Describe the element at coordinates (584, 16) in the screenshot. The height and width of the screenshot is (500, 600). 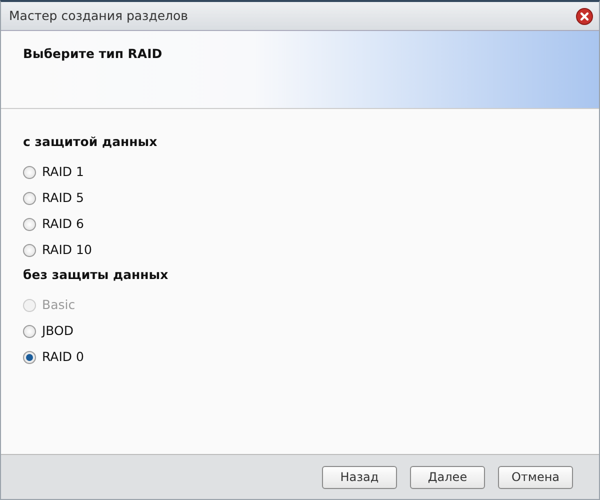
I see `close-icon` at that location.